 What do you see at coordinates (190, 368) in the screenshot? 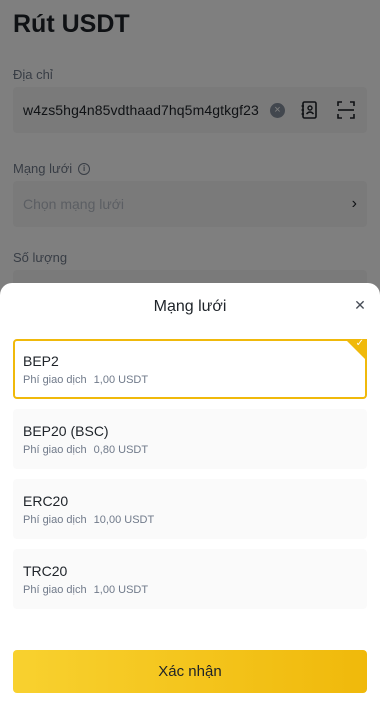
I see `network-option-bep2: BEP2 Phí giao dịch 1,00 USDT ✓` at bounding box center [190, 368].